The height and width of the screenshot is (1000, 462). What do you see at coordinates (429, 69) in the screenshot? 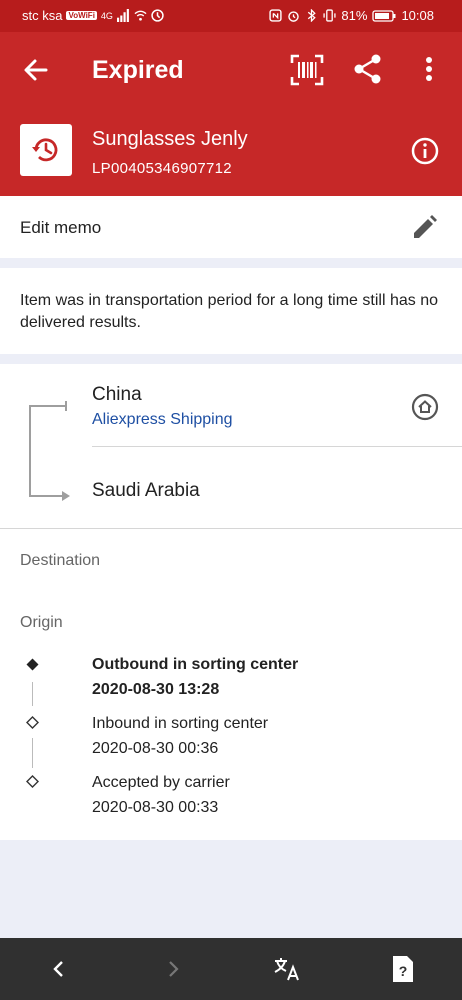
I see `more-vert-icon` at bounding box center [429, 69].